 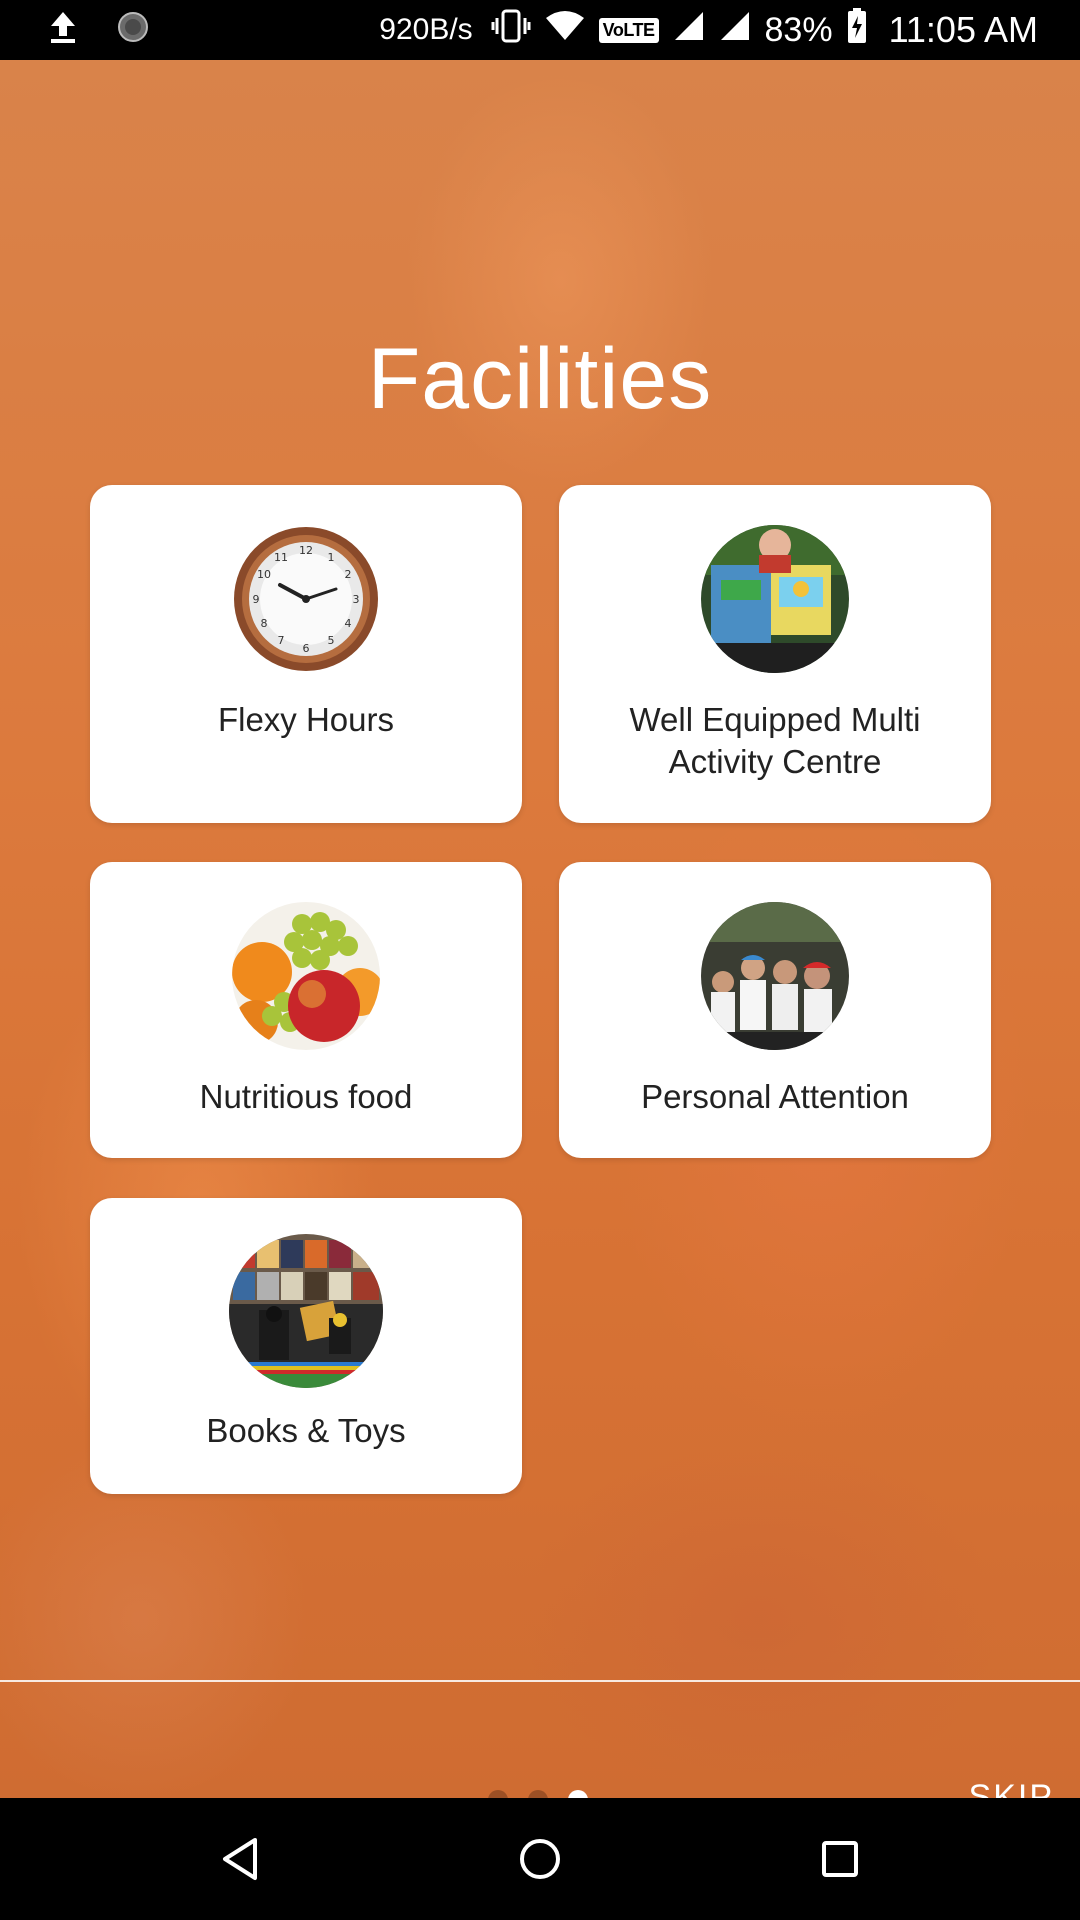 I want to click on activity-centre-photo, so click(x=775, y=599).